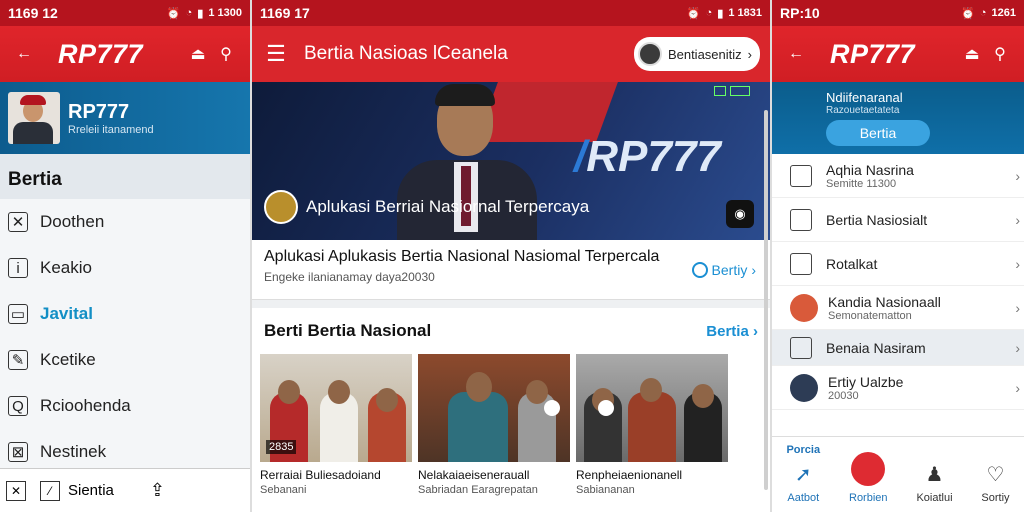  What do you see at coordinates (934, 475) in the screenshot?
I see `bell-icon: ♟` at bounding box center [934, 475].